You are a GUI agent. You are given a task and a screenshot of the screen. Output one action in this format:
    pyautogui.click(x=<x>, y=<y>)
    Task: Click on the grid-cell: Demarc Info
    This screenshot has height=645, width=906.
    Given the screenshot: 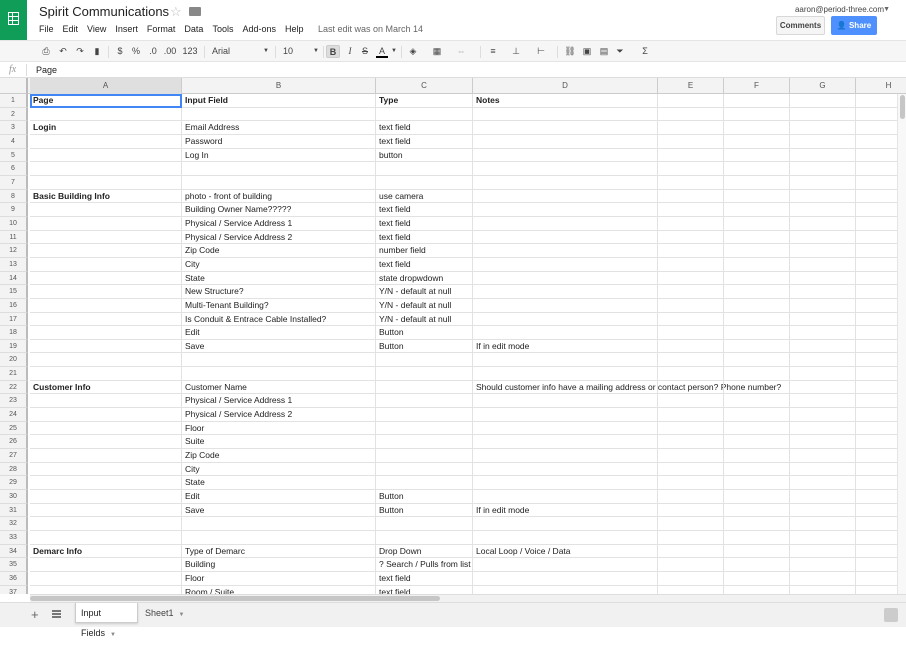 What is the action you would take?
    pyautogui.click(x=106, y=551)
    